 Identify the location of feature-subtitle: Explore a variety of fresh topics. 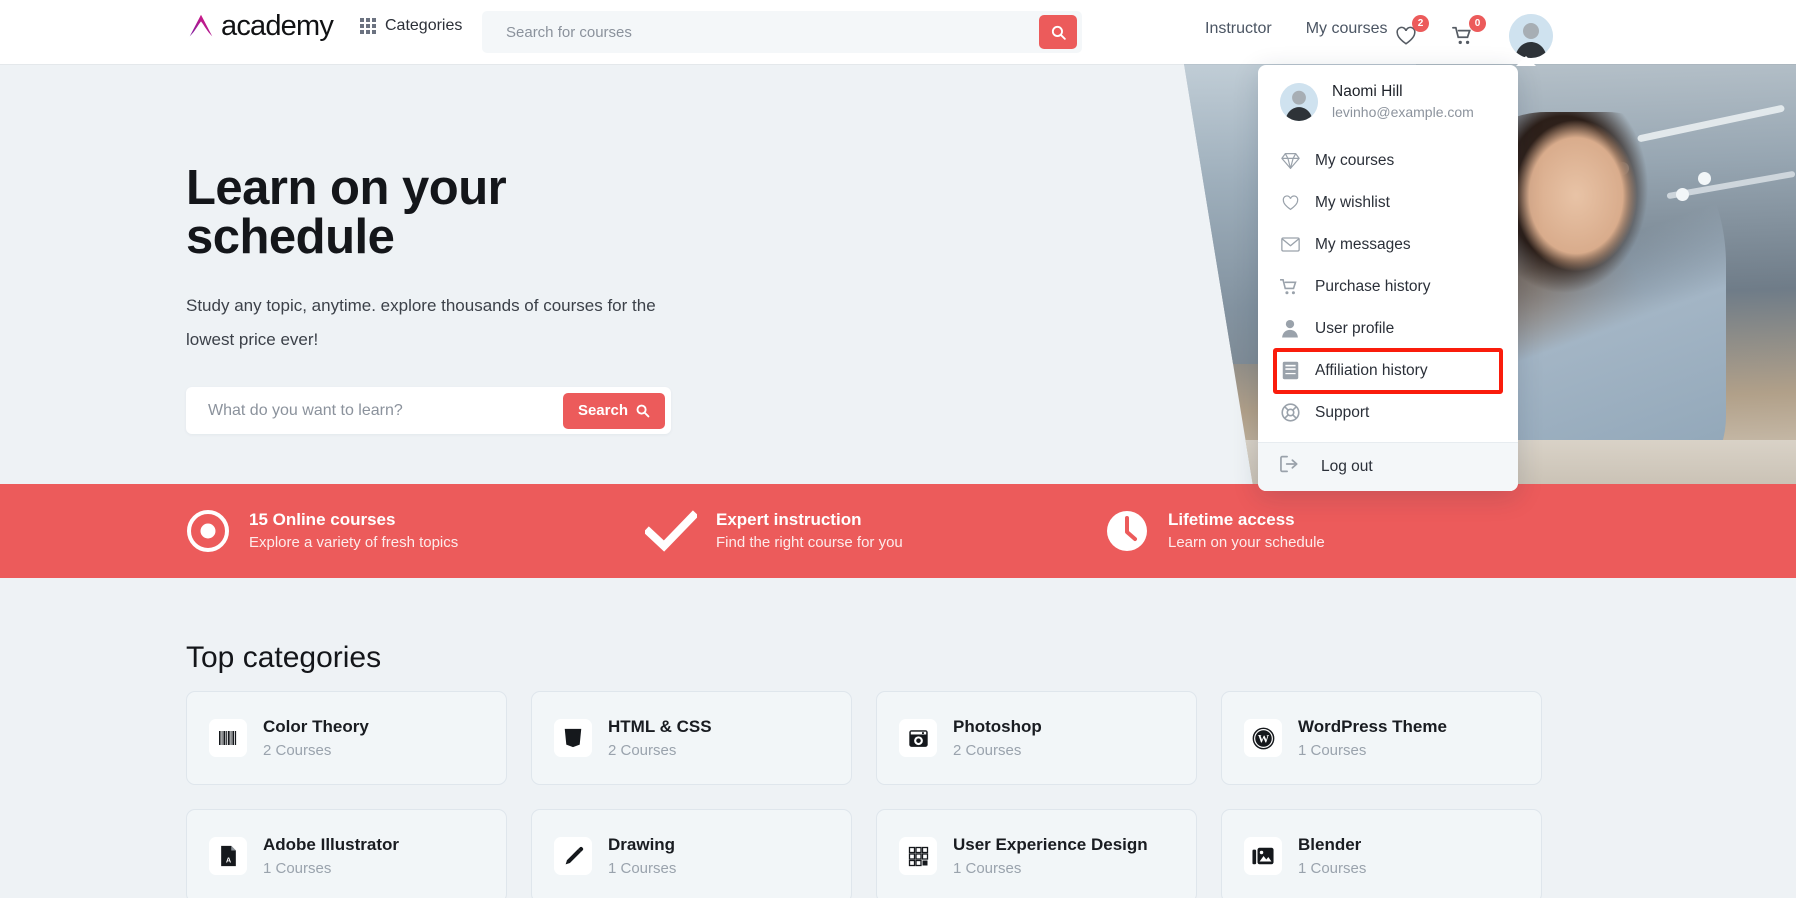
(354, 542).